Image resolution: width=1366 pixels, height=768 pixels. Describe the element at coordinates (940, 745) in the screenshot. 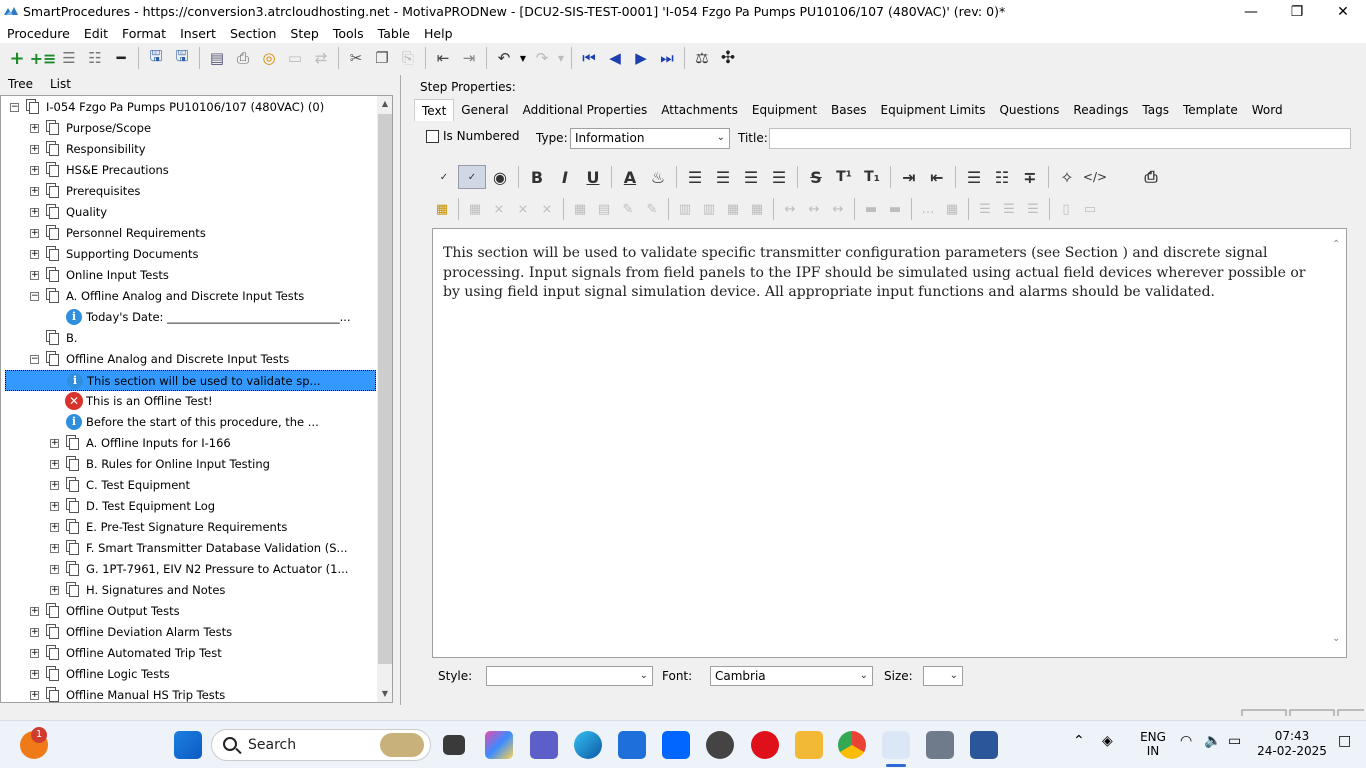

I see `remote-desktop-icon` at that location.